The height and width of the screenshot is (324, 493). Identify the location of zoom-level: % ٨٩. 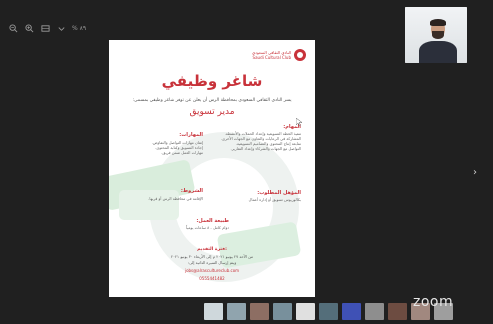
(79, 28).